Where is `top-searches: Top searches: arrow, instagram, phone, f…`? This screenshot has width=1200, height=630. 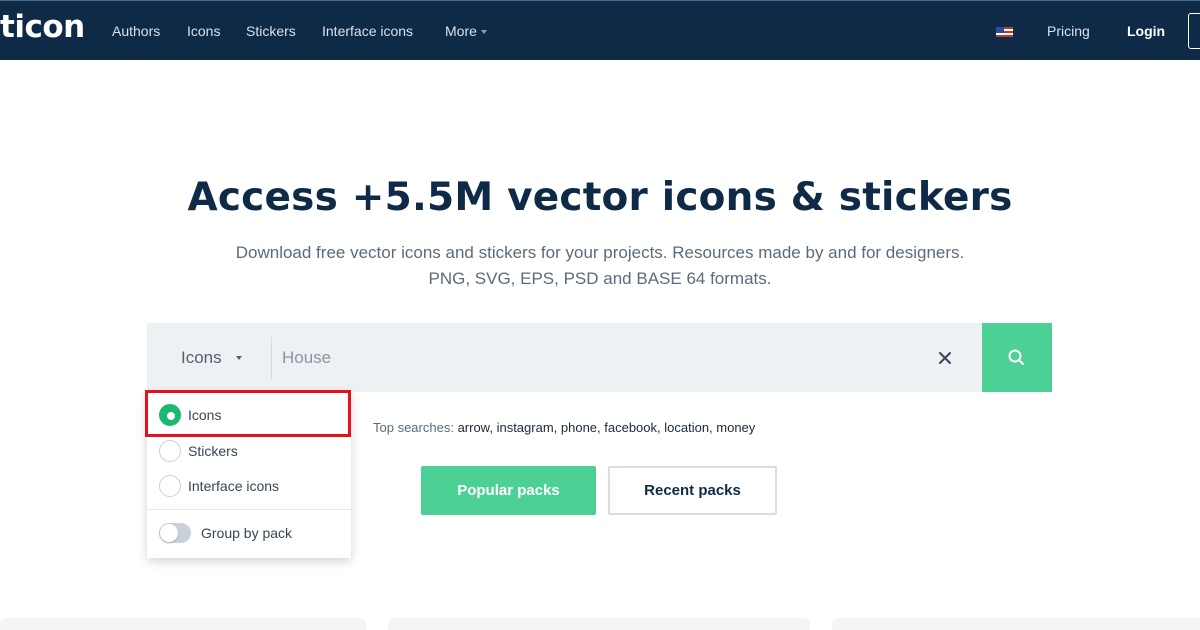
top-searches: Top searches: arrow, instagram, phone, f… is located at coordinates (564, 427).